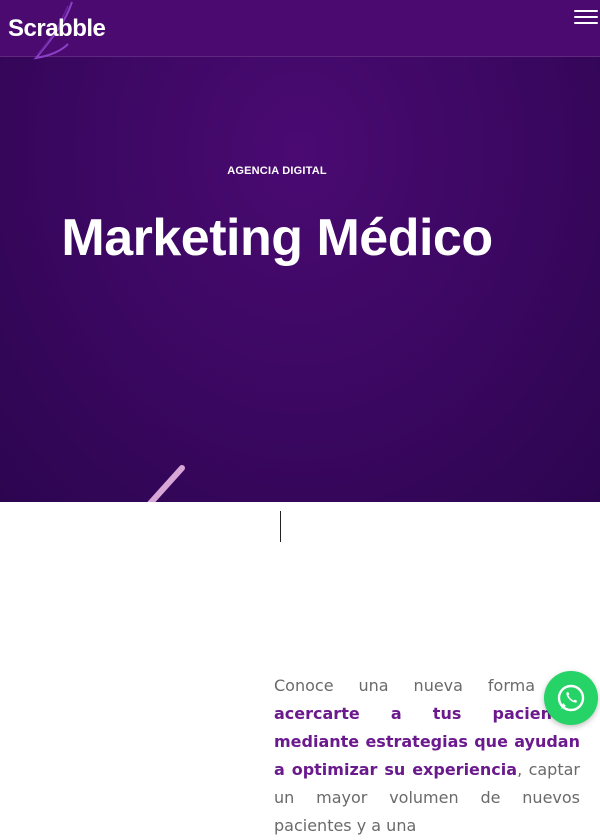  Describe the element at coordinates (277, 171) in the screenshot. I see `hero-eyebrow: AGENCIA DIGITAL` at that location.